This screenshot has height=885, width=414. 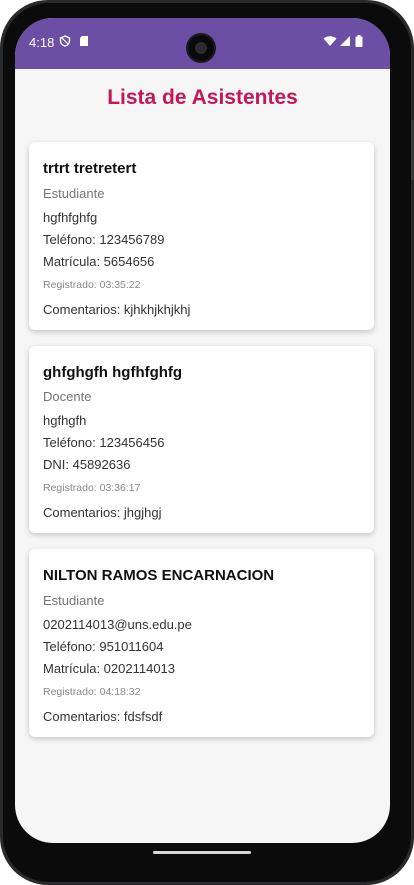 I want to click on attendee-comments: Comentarios: jhgjhgj, so click(x=102, y=512).